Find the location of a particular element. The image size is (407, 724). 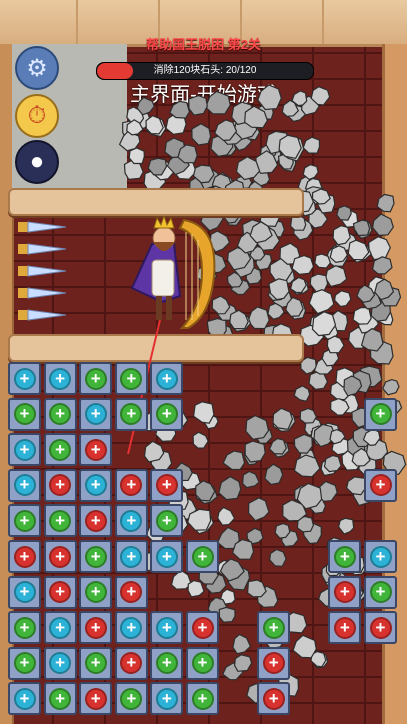

bomb-button: ● is located at coordinates (37, 162).